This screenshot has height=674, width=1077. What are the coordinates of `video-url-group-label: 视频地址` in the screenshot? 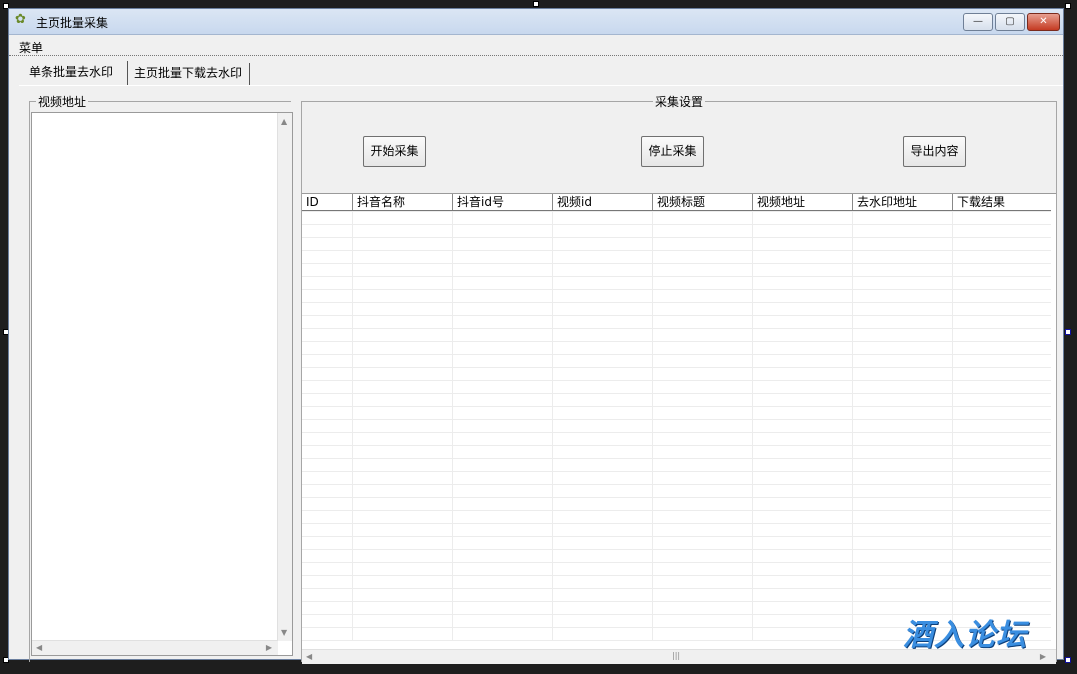 It's located at (62, 101).